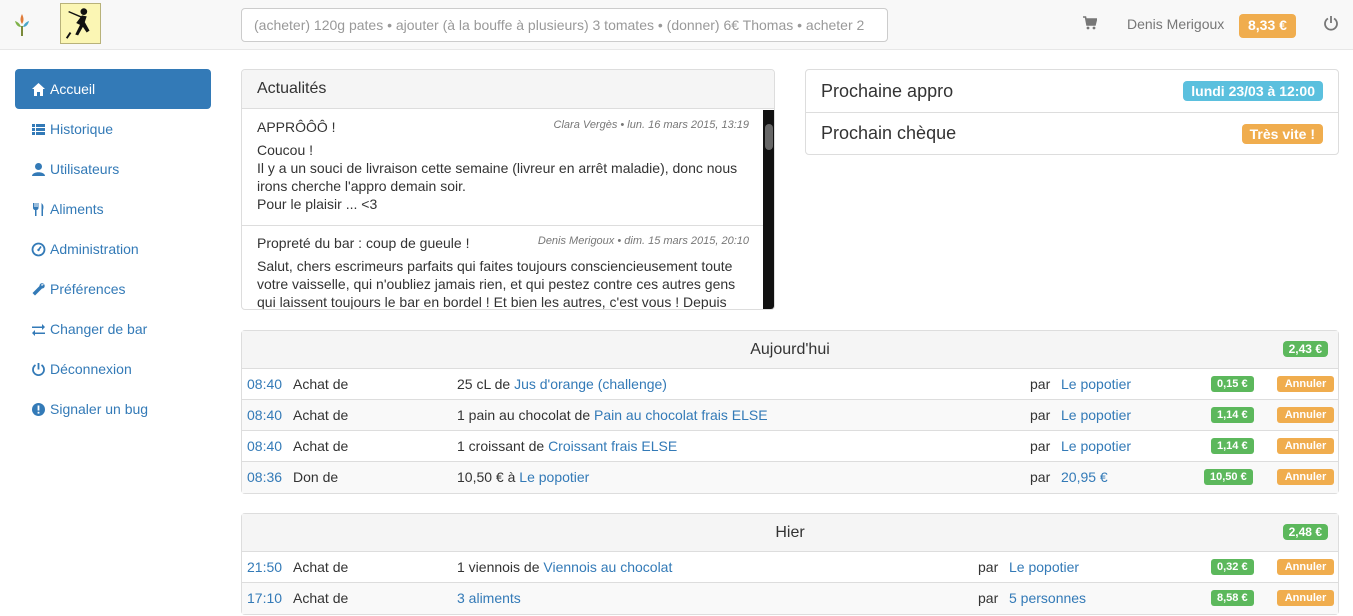 This screenshot has height=616, width=1353. I want to click on sidebar-item-label: Signaler un bug, so click(99, 409).